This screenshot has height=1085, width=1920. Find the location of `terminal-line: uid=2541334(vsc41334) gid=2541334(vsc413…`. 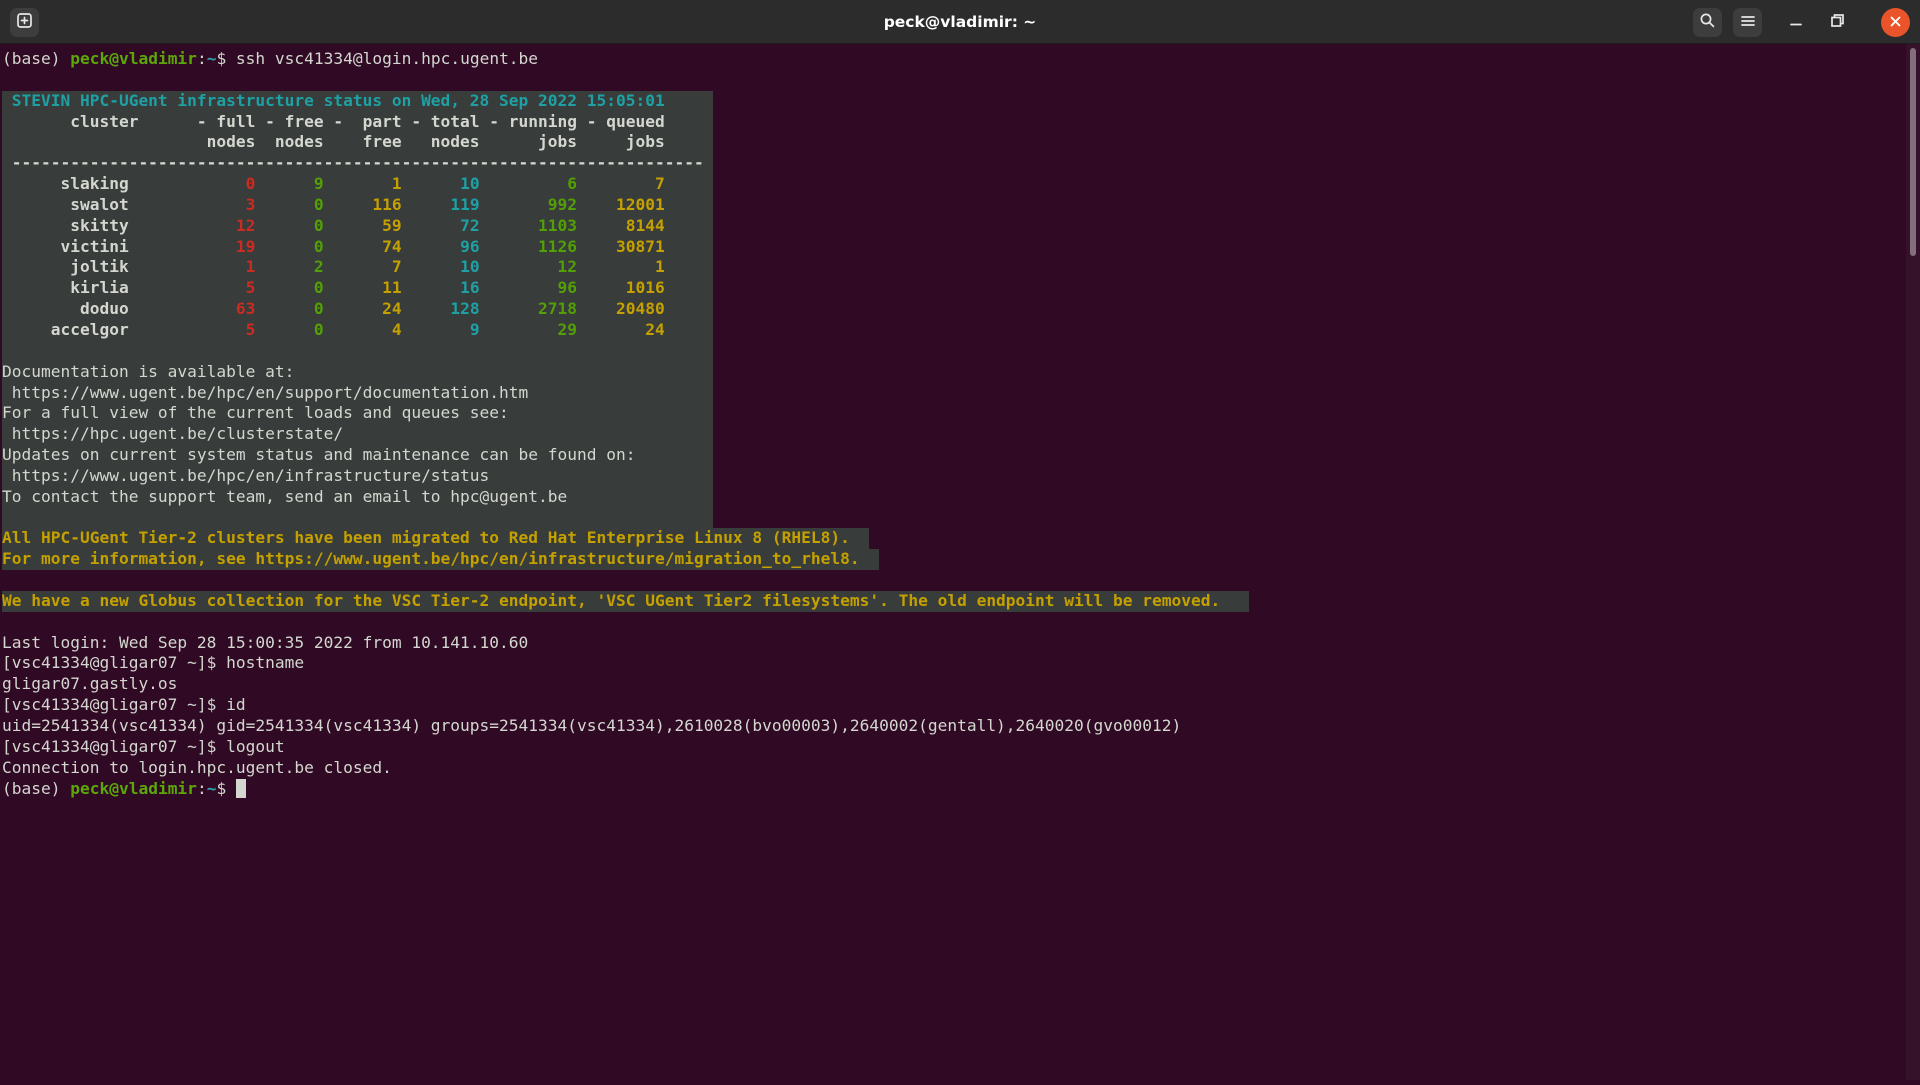

terminal-line: uid=2541334(vsc41334) gid=2541334(vsc413… is located at coordinates (592, 725).